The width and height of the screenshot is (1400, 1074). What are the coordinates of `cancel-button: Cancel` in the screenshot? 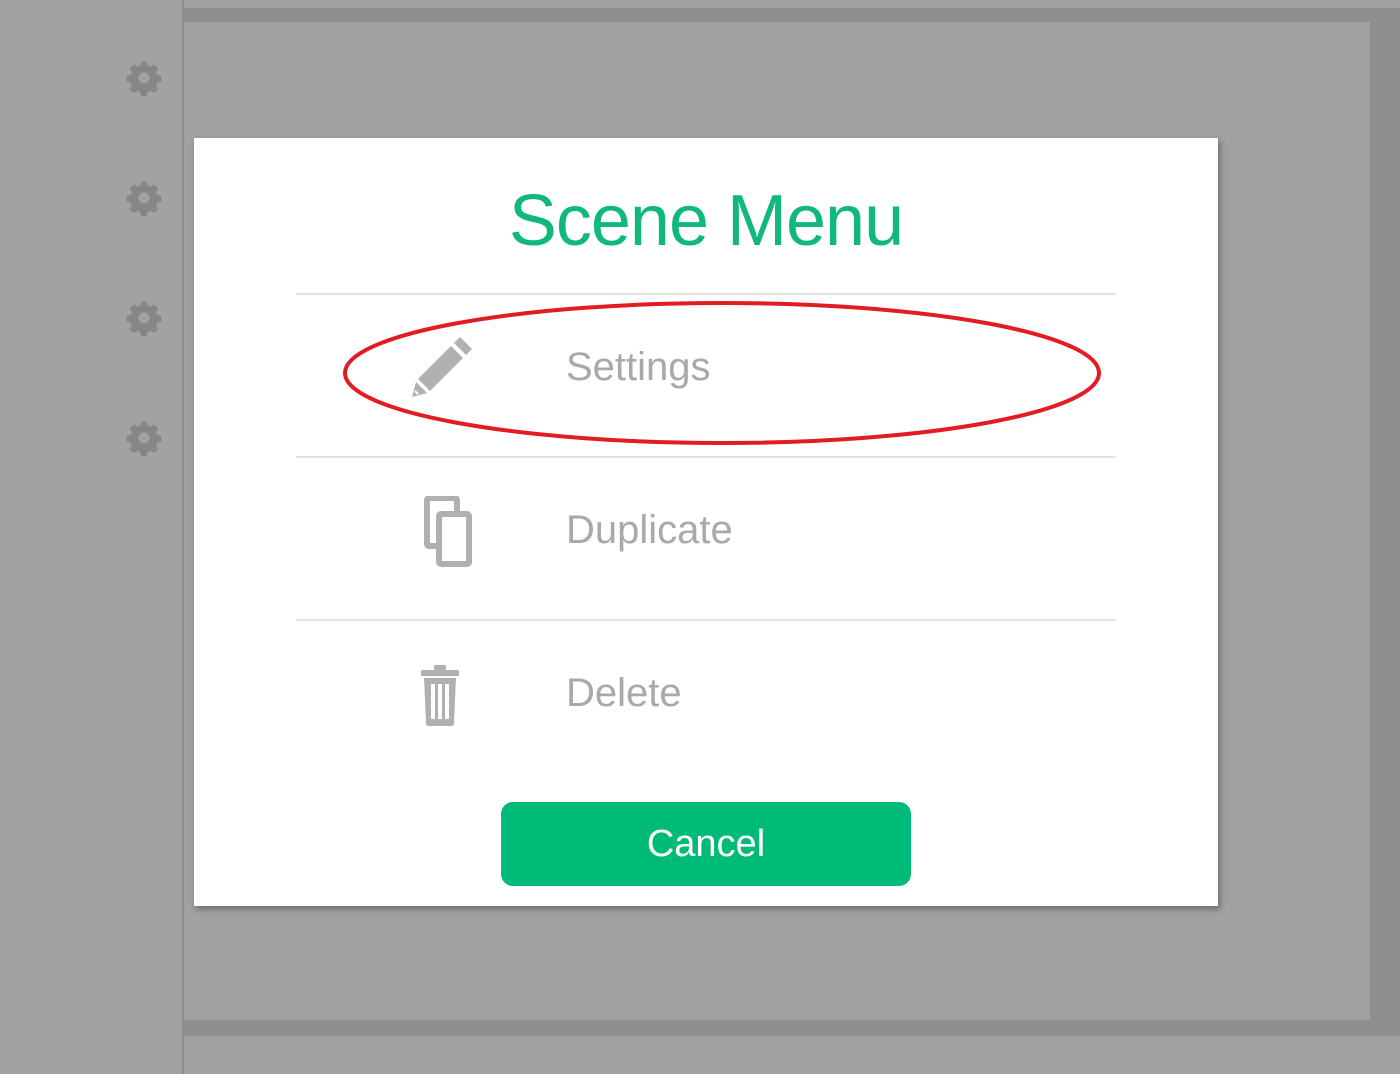 It's located at (706, 844).